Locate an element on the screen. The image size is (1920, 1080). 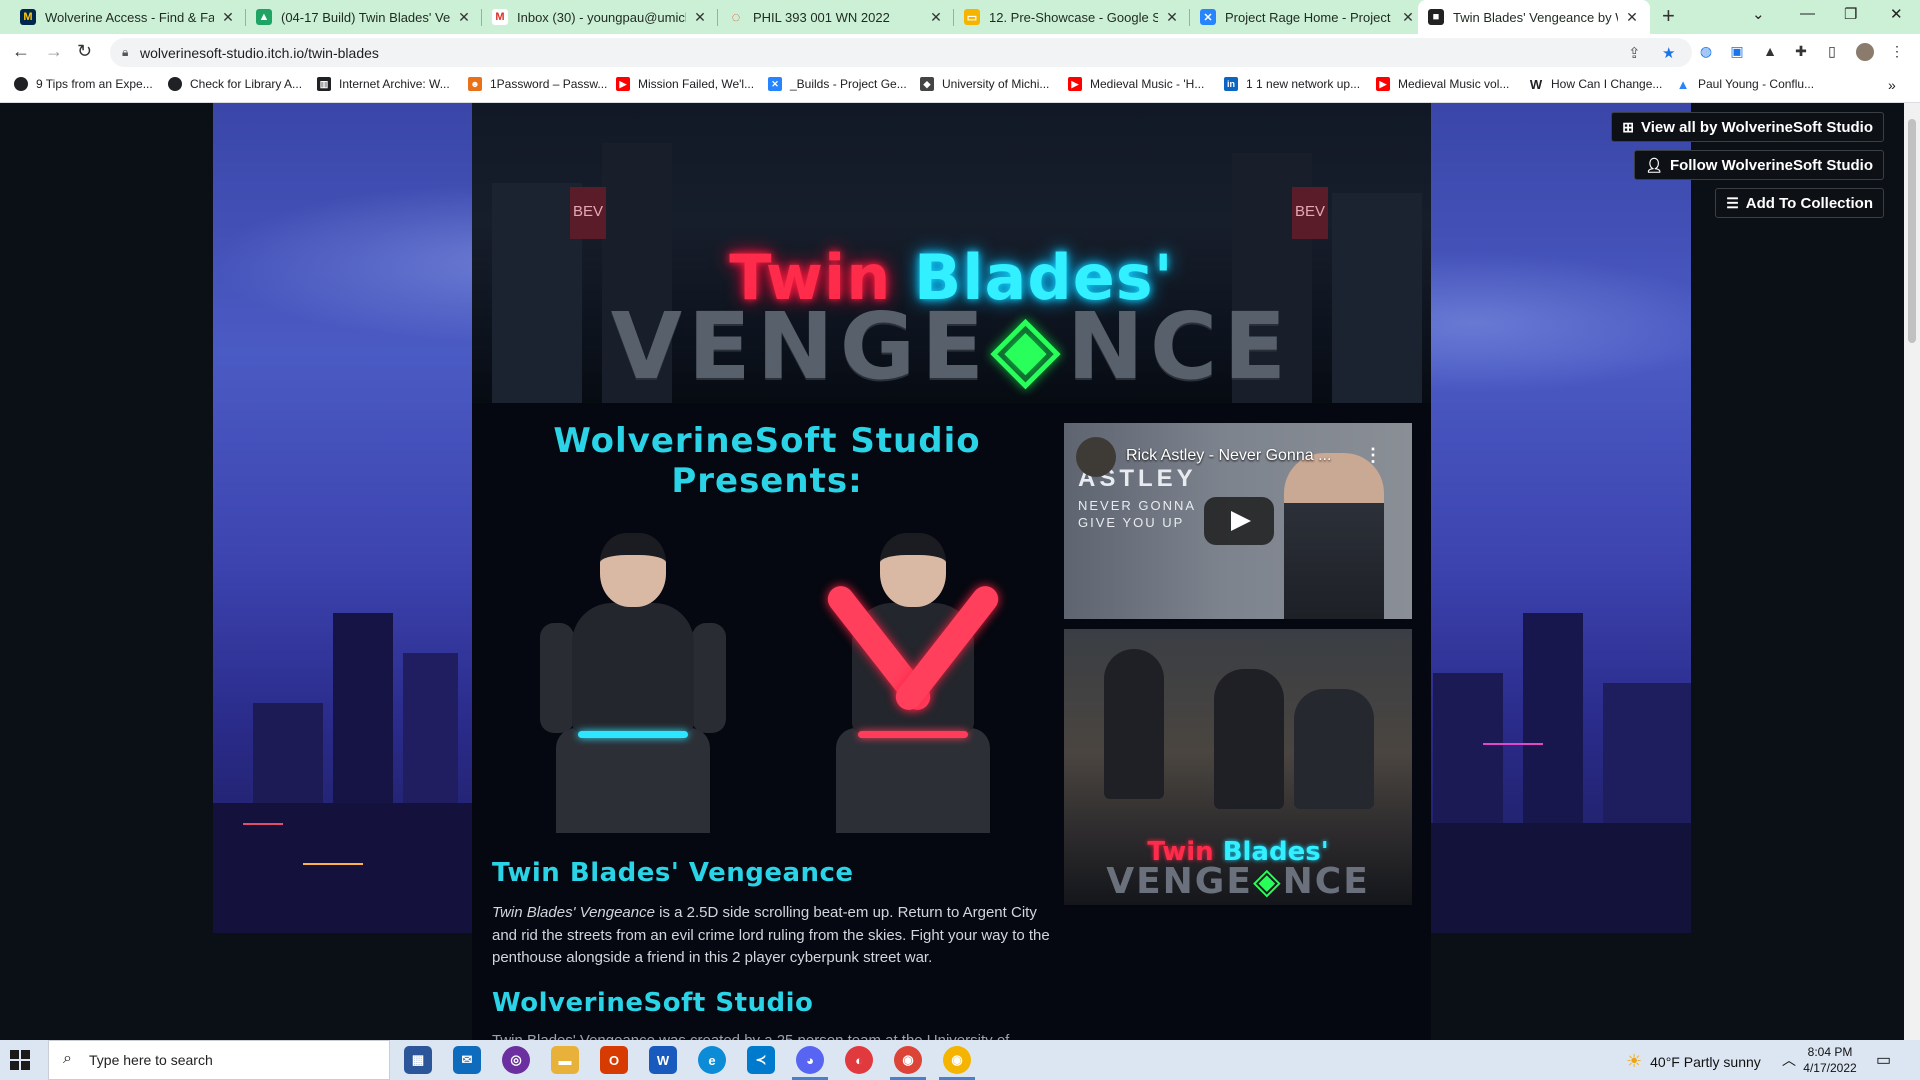
new-tab-button: + is located at coordinates (1668, 16).